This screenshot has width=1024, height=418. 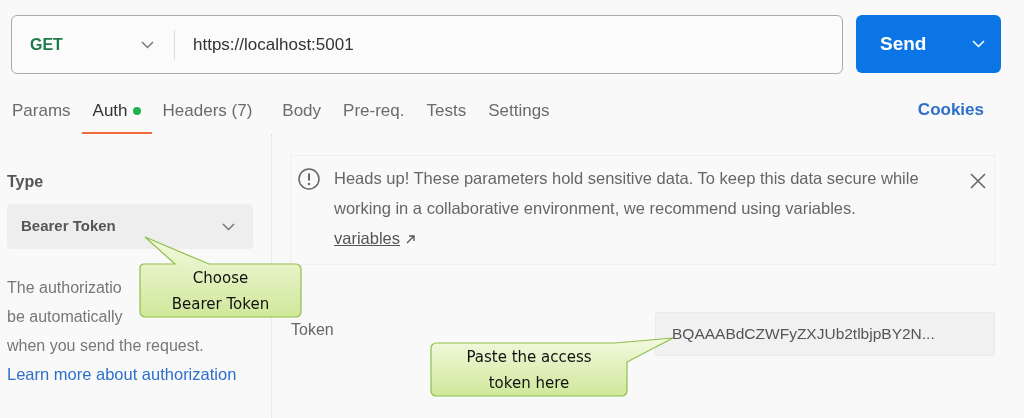 What do you see at coordinates (64, 288) in the screenshot?
I see `description-text: The authorizatio` at bounding box center [64, 288].